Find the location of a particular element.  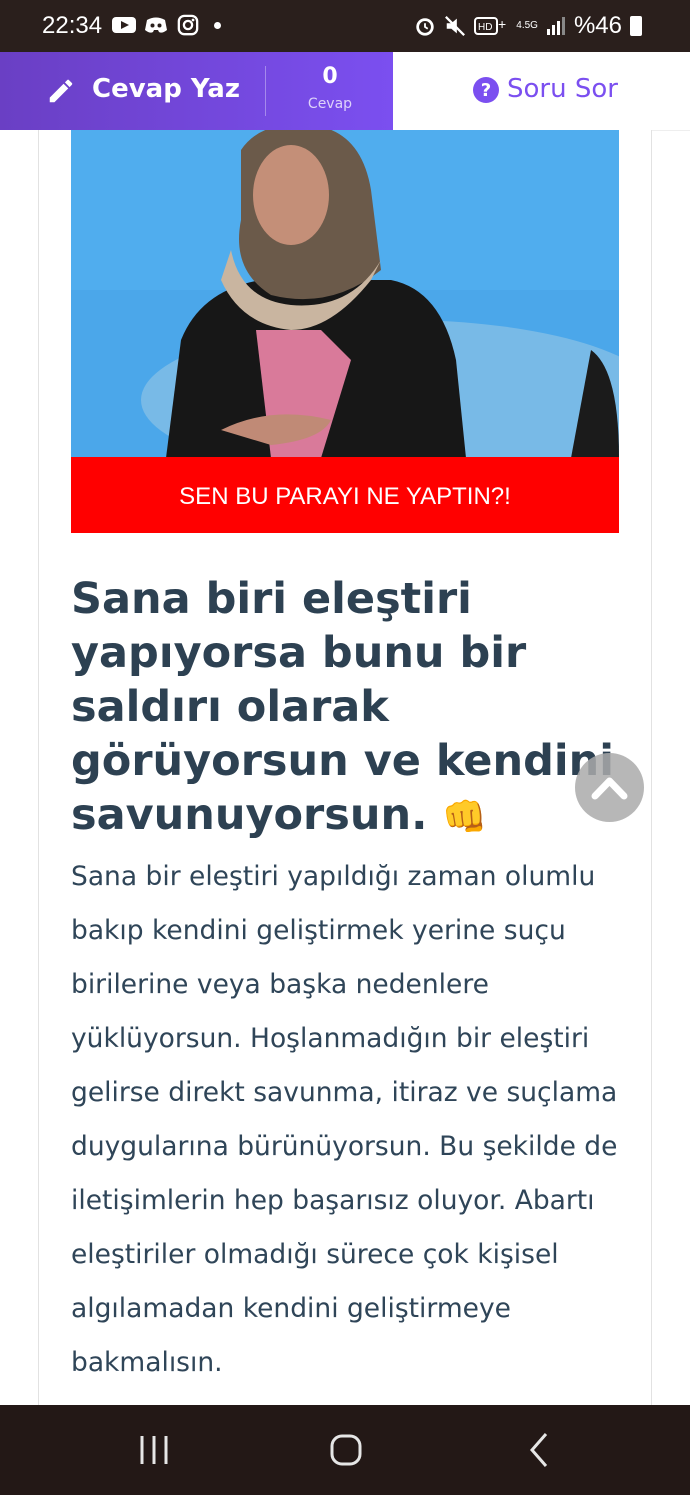

home-icon is located at coordinates (346, 1450).